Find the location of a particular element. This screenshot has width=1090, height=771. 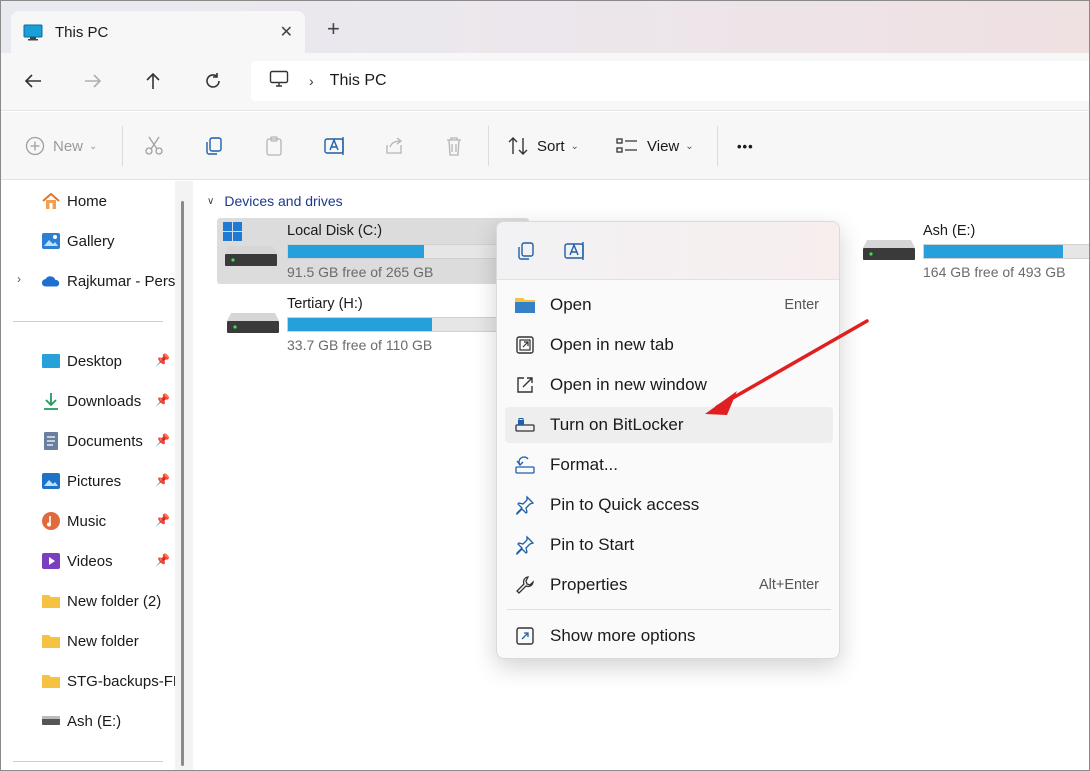

sidebar-divider is located at coordinates (88, 761).